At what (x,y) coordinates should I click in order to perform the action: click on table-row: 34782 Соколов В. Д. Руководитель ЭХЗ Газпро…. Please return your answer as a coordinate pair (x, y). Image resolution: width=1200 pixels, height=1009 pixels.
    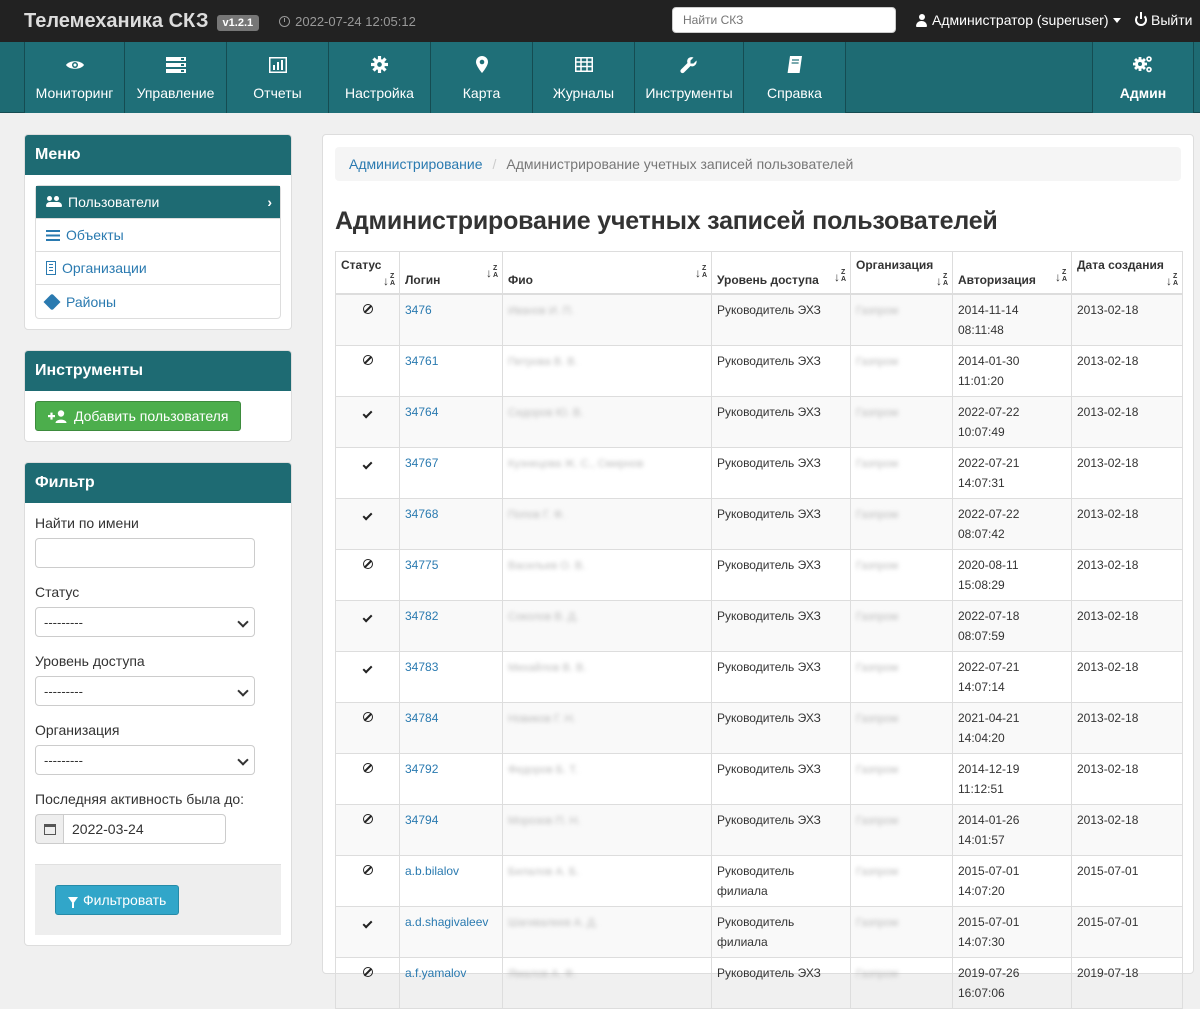
    Looking at the image, I should click on (759, 625).